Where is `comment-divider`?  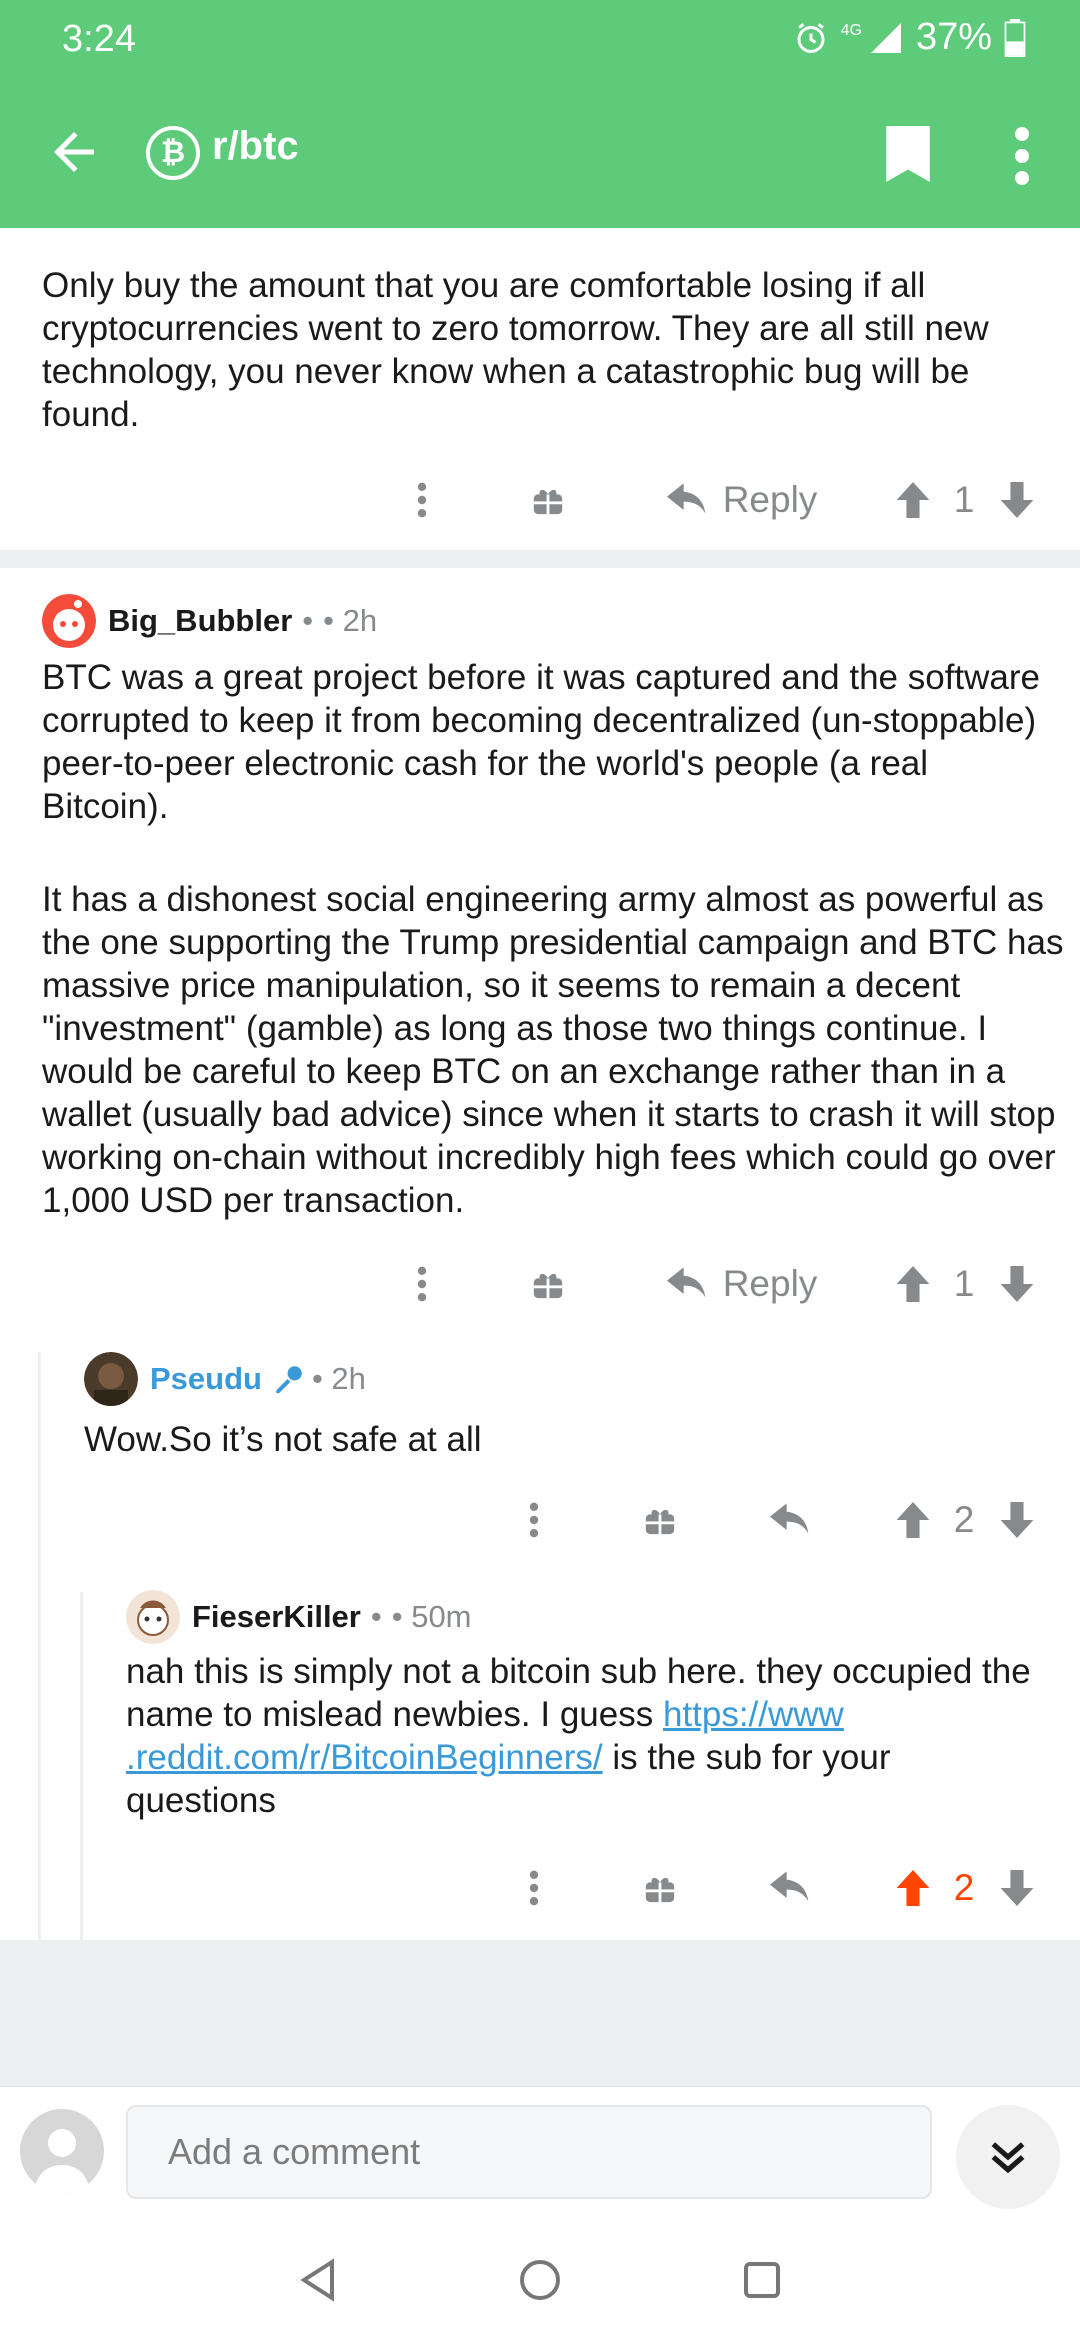
comment-divider is located at coordinates (540, 559).